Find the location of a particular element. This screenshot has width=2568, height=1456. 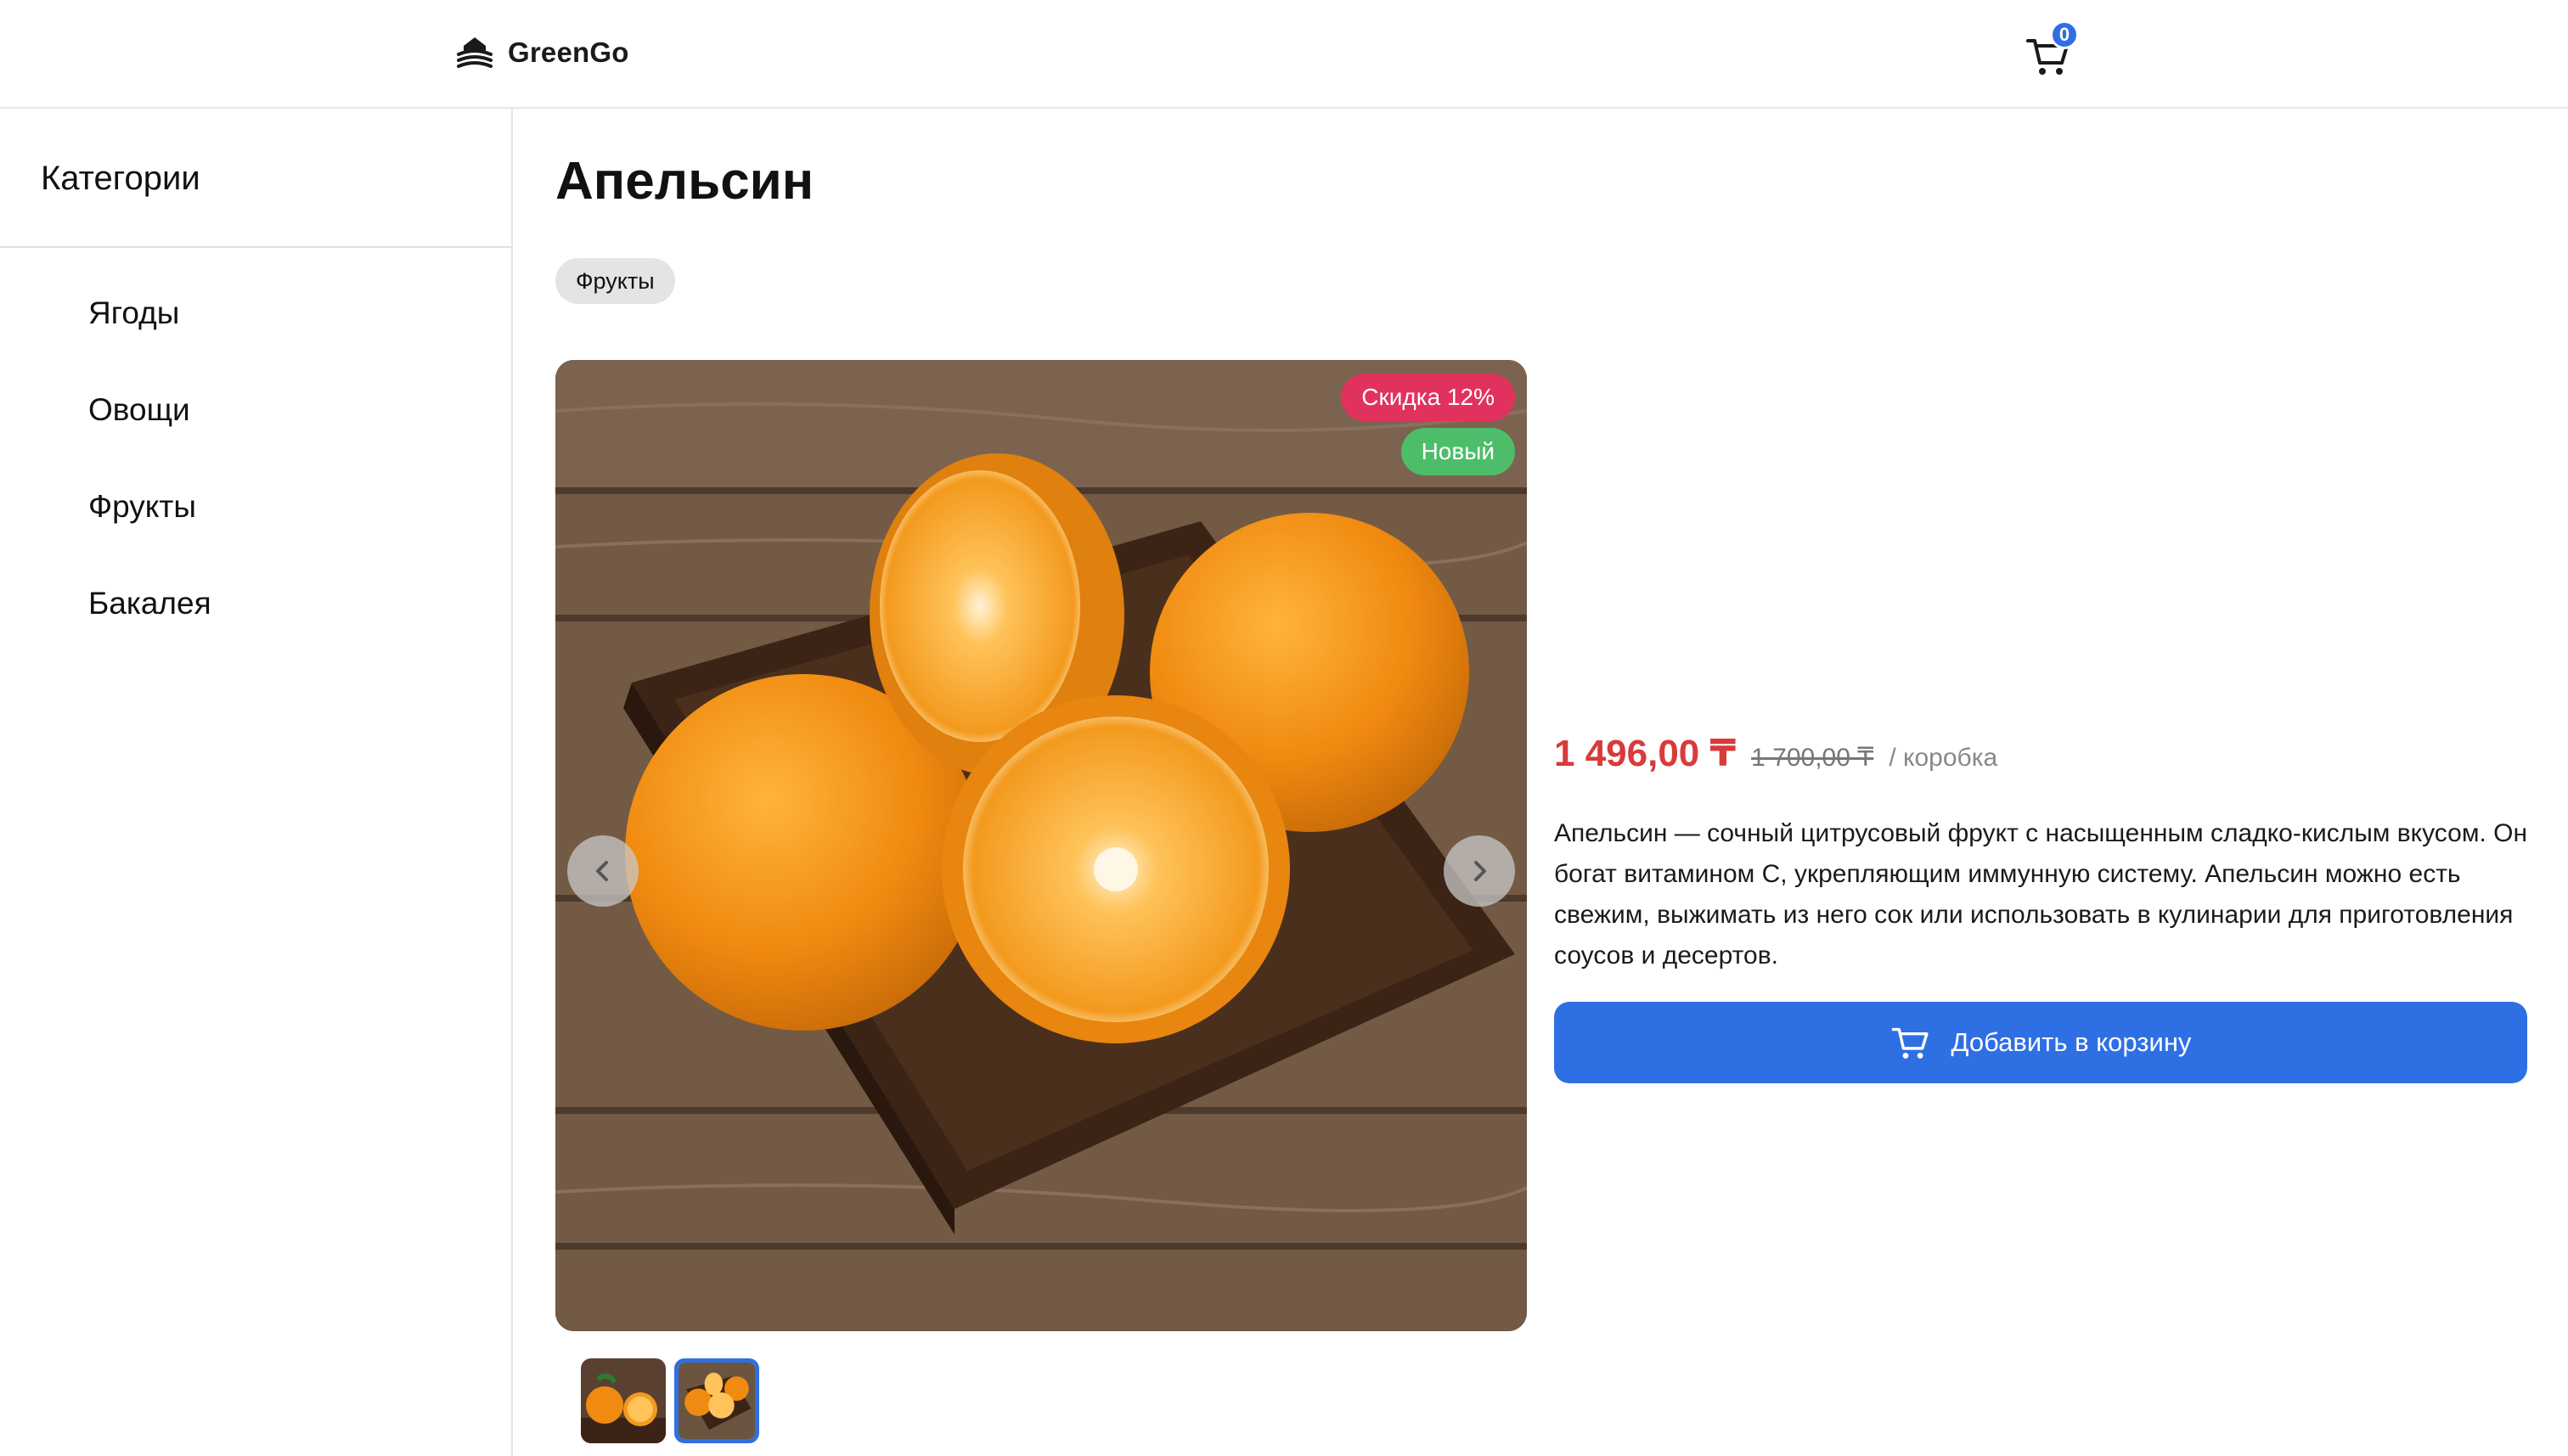

add-to-cart-label: Добавить в корзину is located at coordinates (2071, 1042).